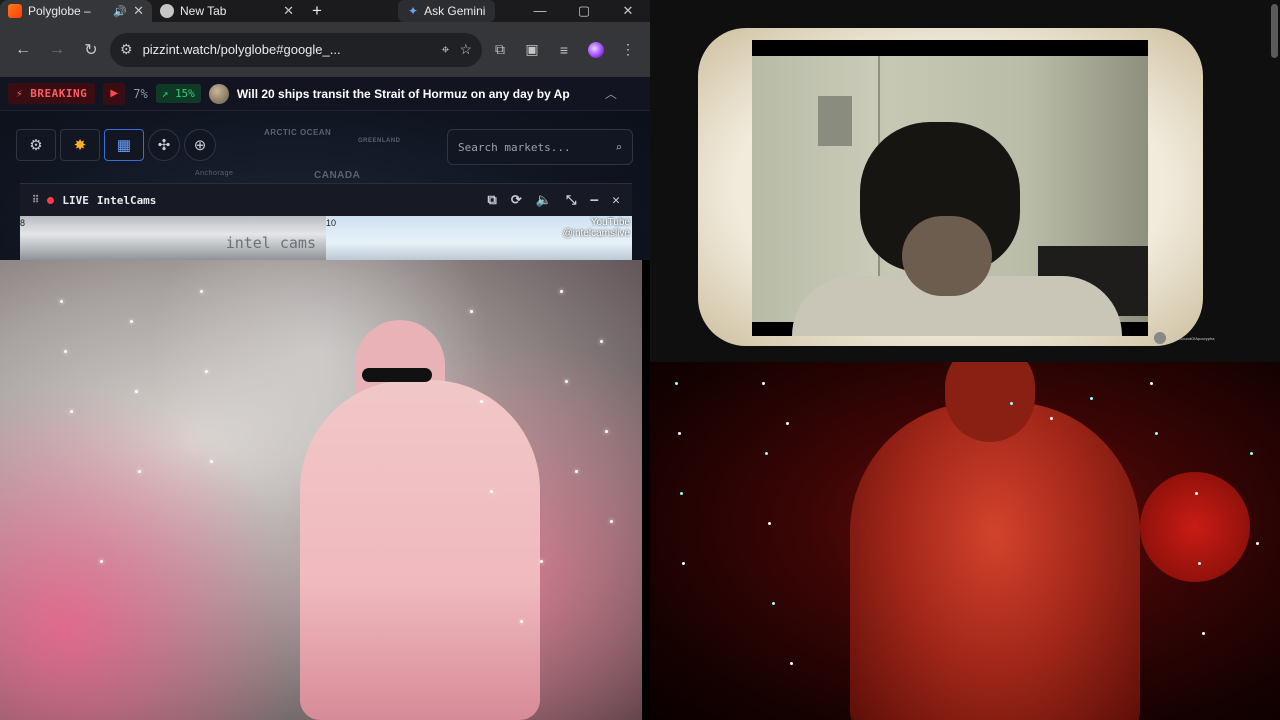 This screenshot has height=720, width=1280. What do you see at coordinates (532, 50) in the screenshot?
I see `tab-search-icon: ▣` at bounding box center [532, 50].